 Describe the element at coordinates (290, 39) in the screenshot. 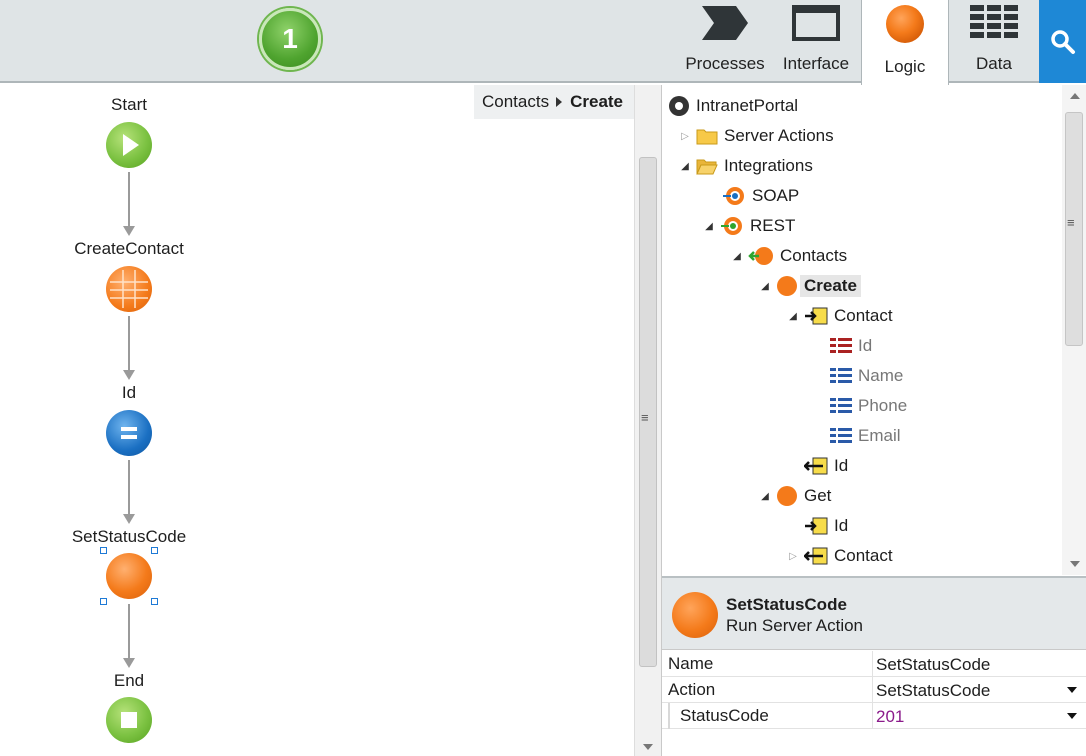

I see `publish-button: 1` at that location.